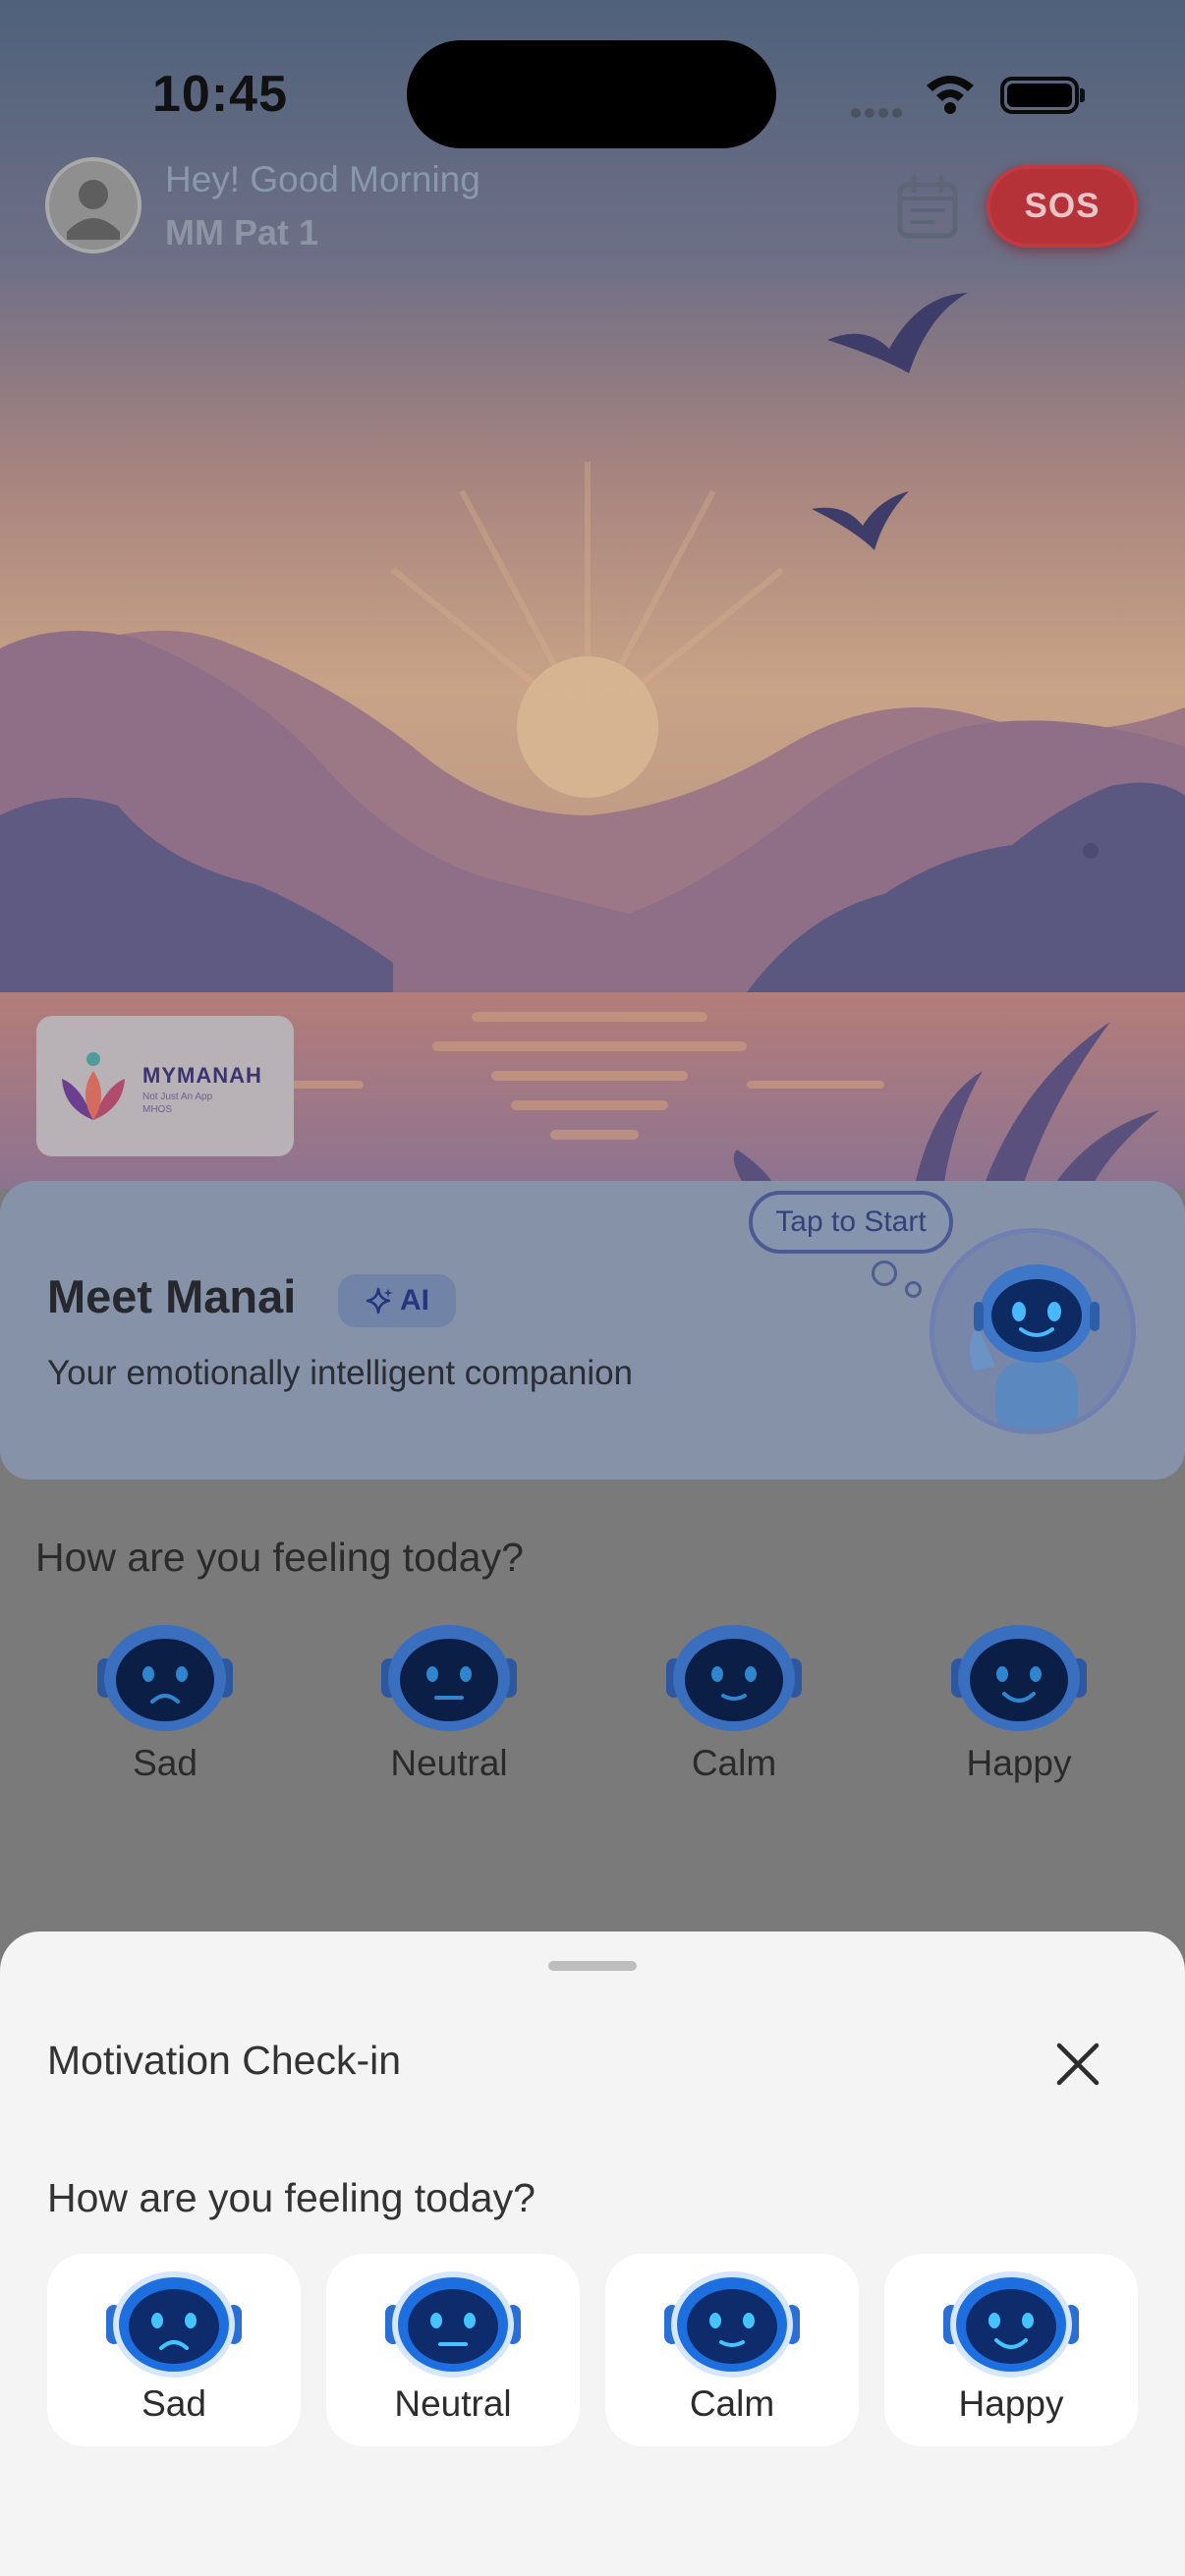  I want to click on dynamic-island, so click(592, 94).